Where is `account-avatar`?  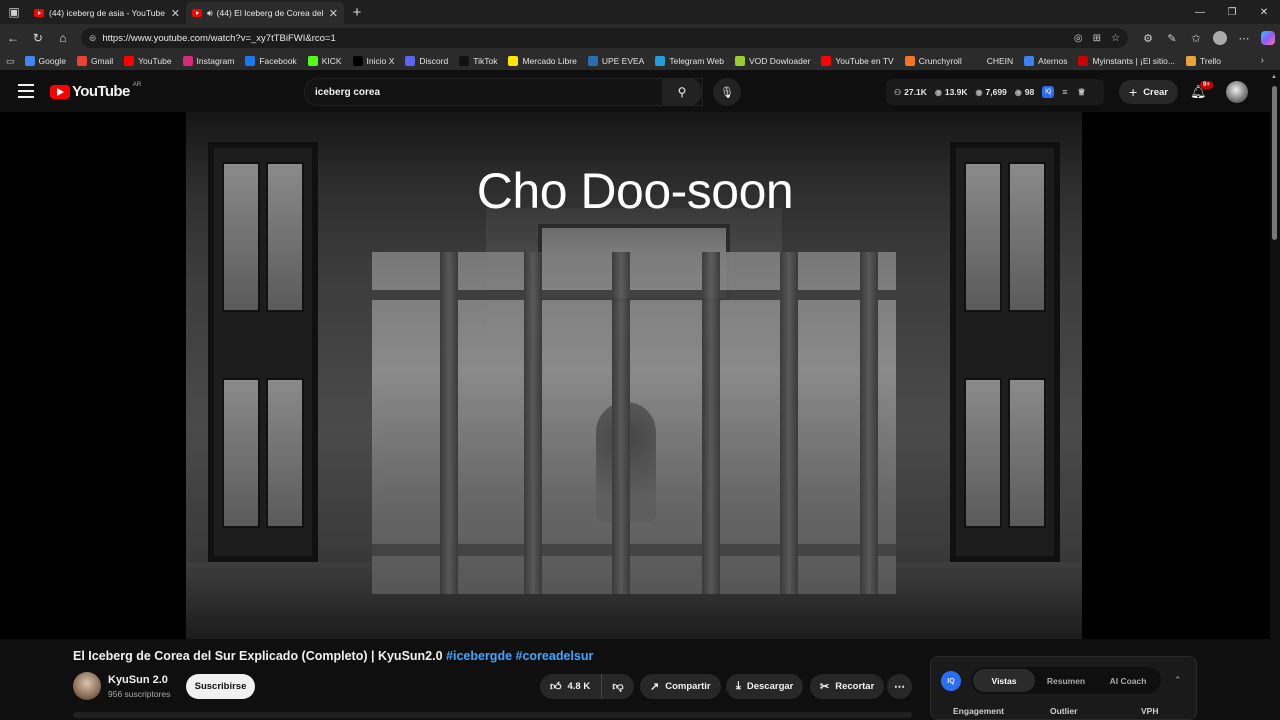 account-avatar is located at coordinates (1237, 92).